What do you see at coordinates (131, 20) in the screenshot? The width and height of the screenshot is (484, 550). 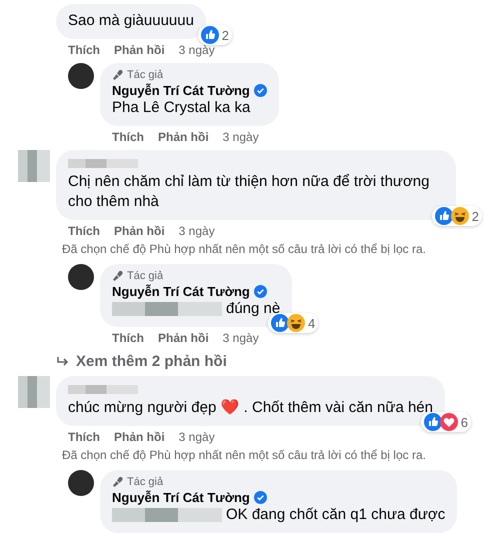 I see `comment-text: Sao mà giàuuuuuu` at bounding box center [131, 20].